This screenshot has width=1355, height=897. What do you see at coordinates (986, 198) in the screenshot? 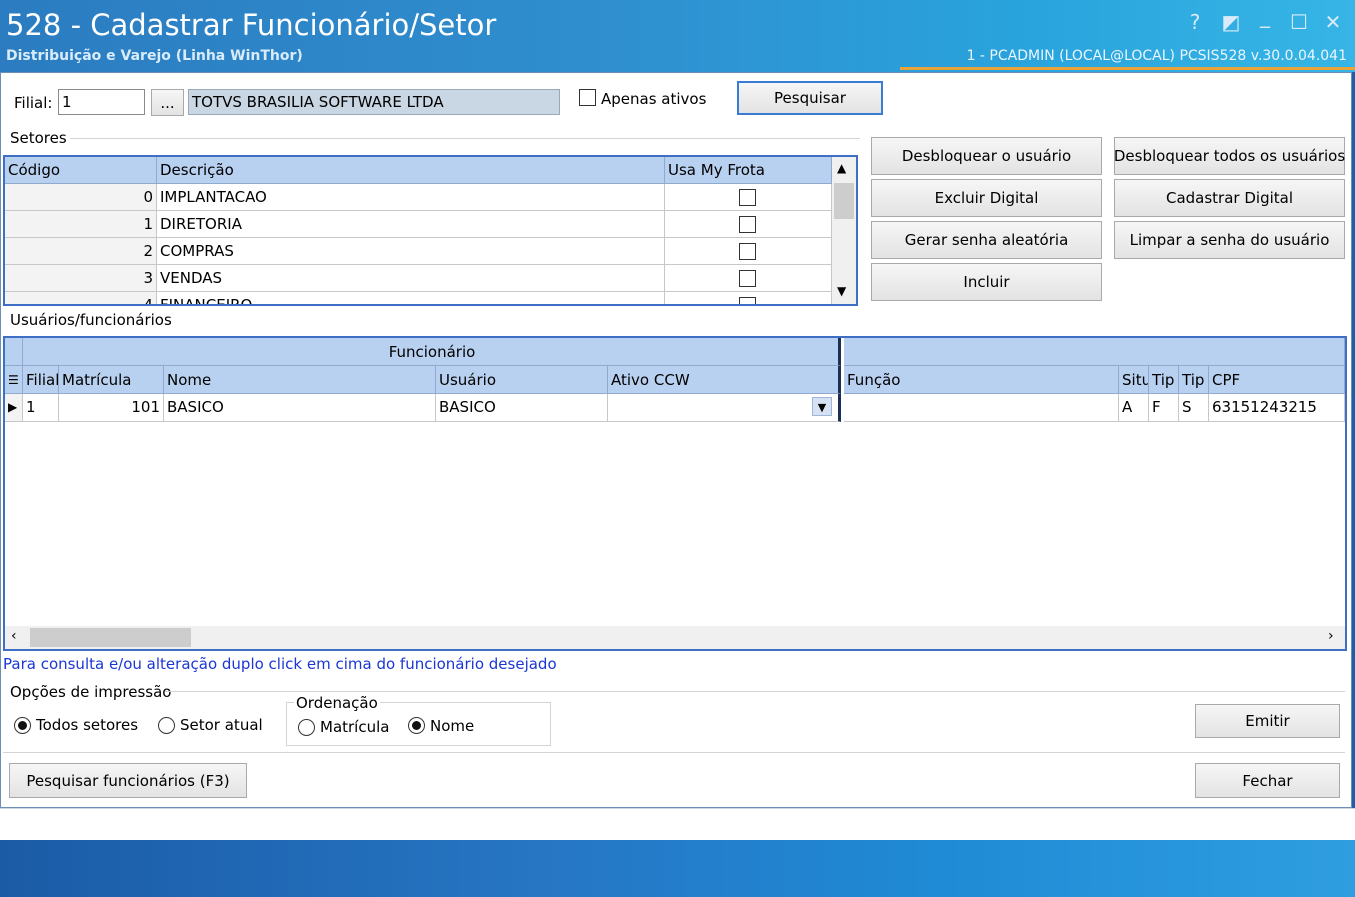
I see `excluir-digital-button: Excluir Digital` at bounding box center [986, 198].